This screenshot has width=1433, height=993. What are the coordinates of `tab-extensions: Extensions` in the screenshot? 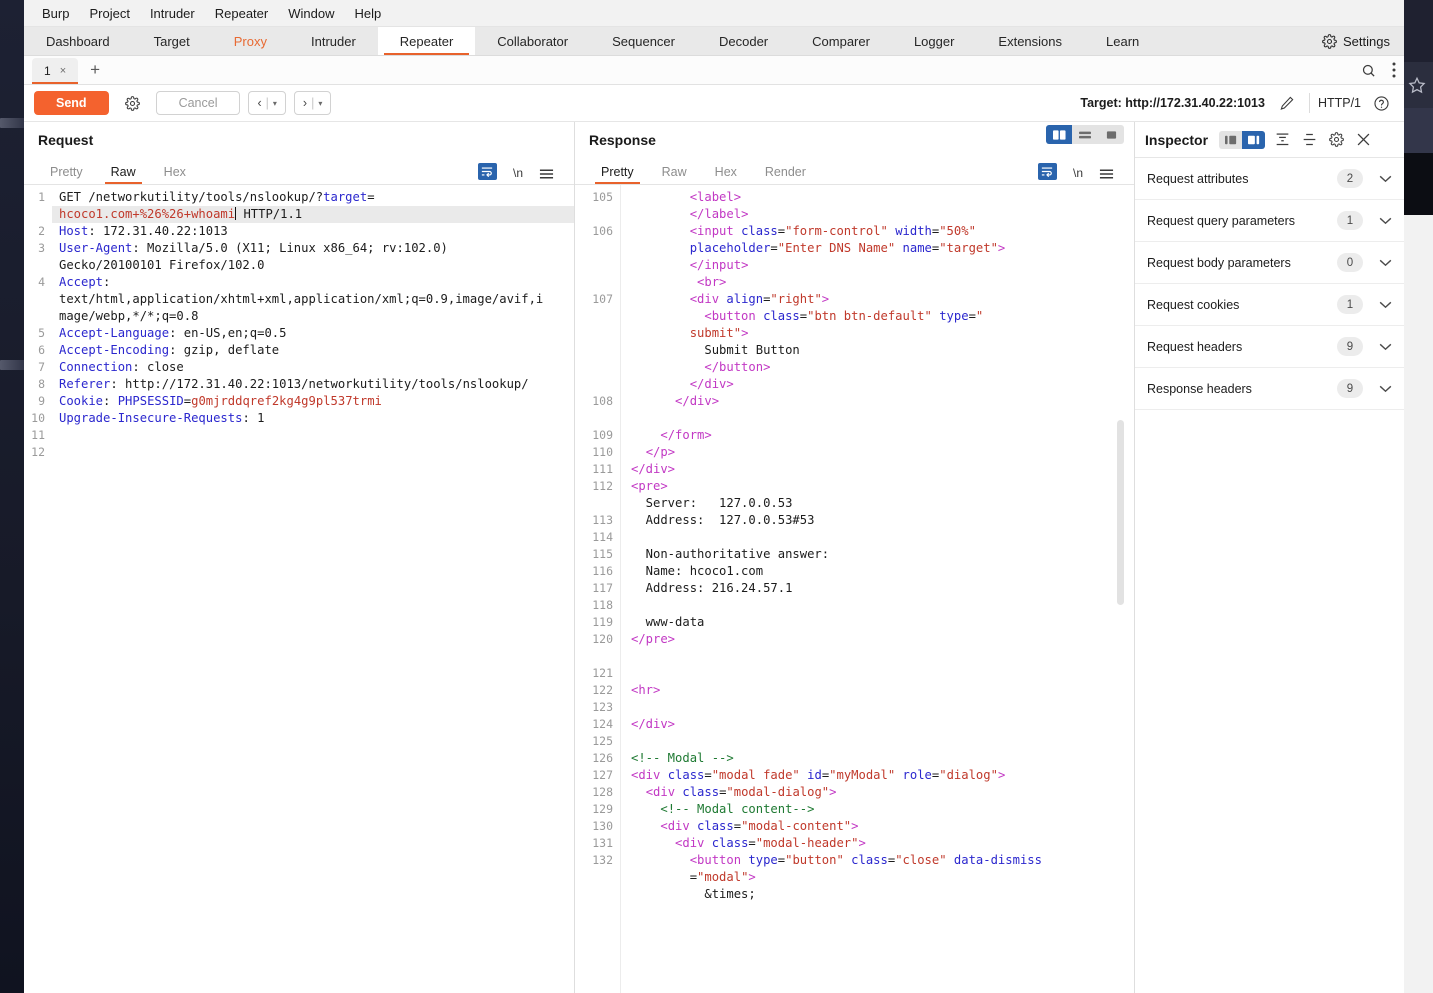 It's located at (1030, 41).